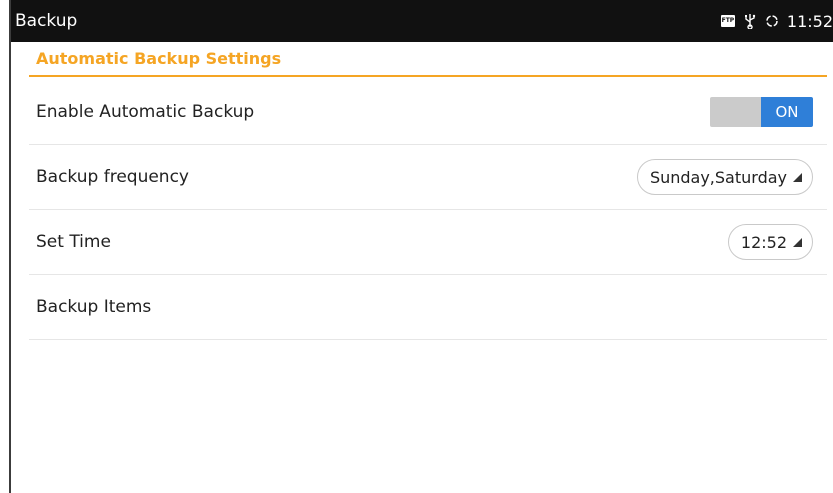 This screenshot has height=493, width=833. Describe the element at coordinates (772, 21) in the screenshot. I see `sync-icon` at that location.